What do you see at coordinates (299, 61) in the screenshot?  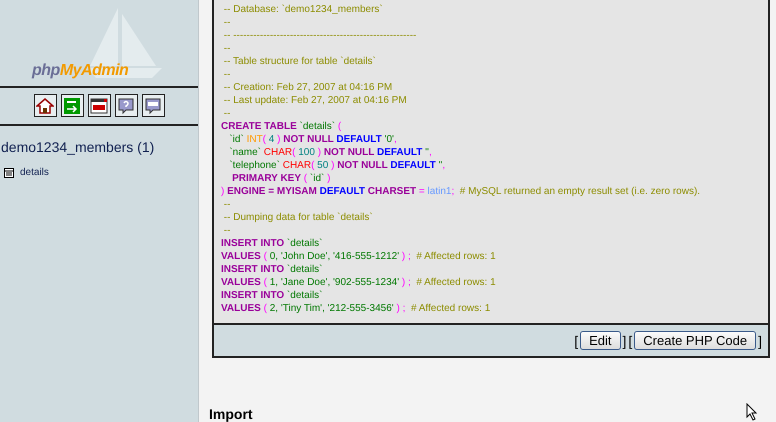 I see `code-line: -- Table structure for table `details`` at bounding box center [299, 61].